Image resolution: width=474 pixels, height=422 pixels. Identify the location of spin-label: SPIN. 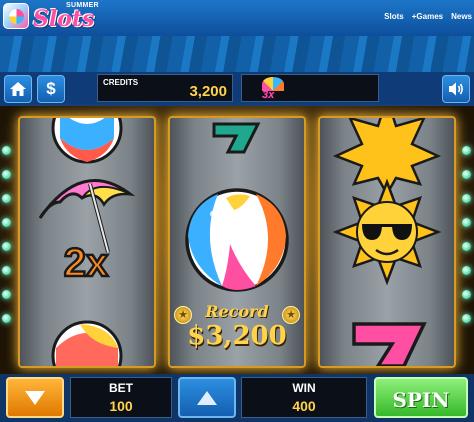
(421, 400).